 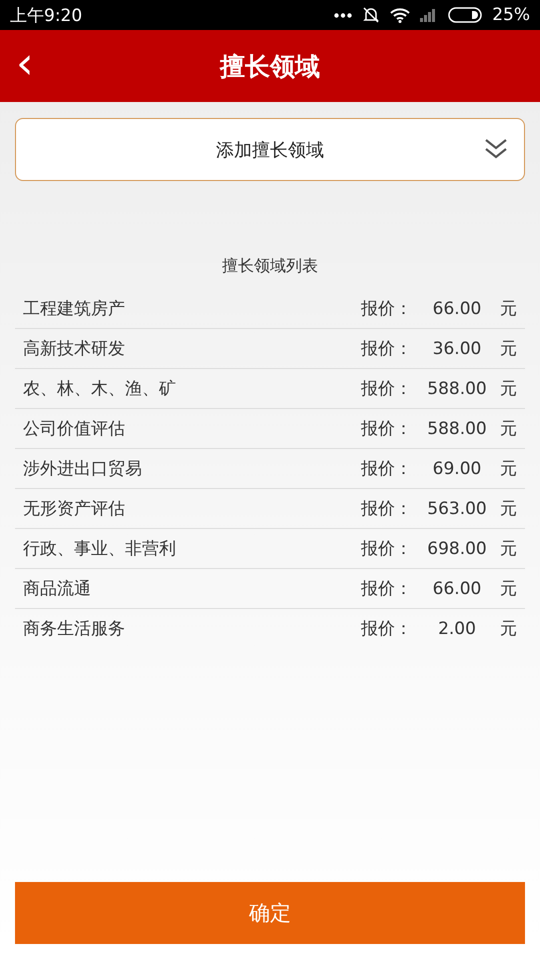 What do you see at coordinates (457, 548) in the screenshot?
I see `price-value: 698.00` at bounding box center [457, 548].